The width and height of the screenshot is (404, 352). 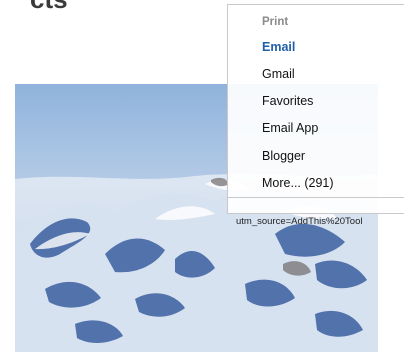 What do you see at coordinates (287, 101) in the screenshot?
I see `share-menu-favorites: Favorites` at bounding box center [287, 101].